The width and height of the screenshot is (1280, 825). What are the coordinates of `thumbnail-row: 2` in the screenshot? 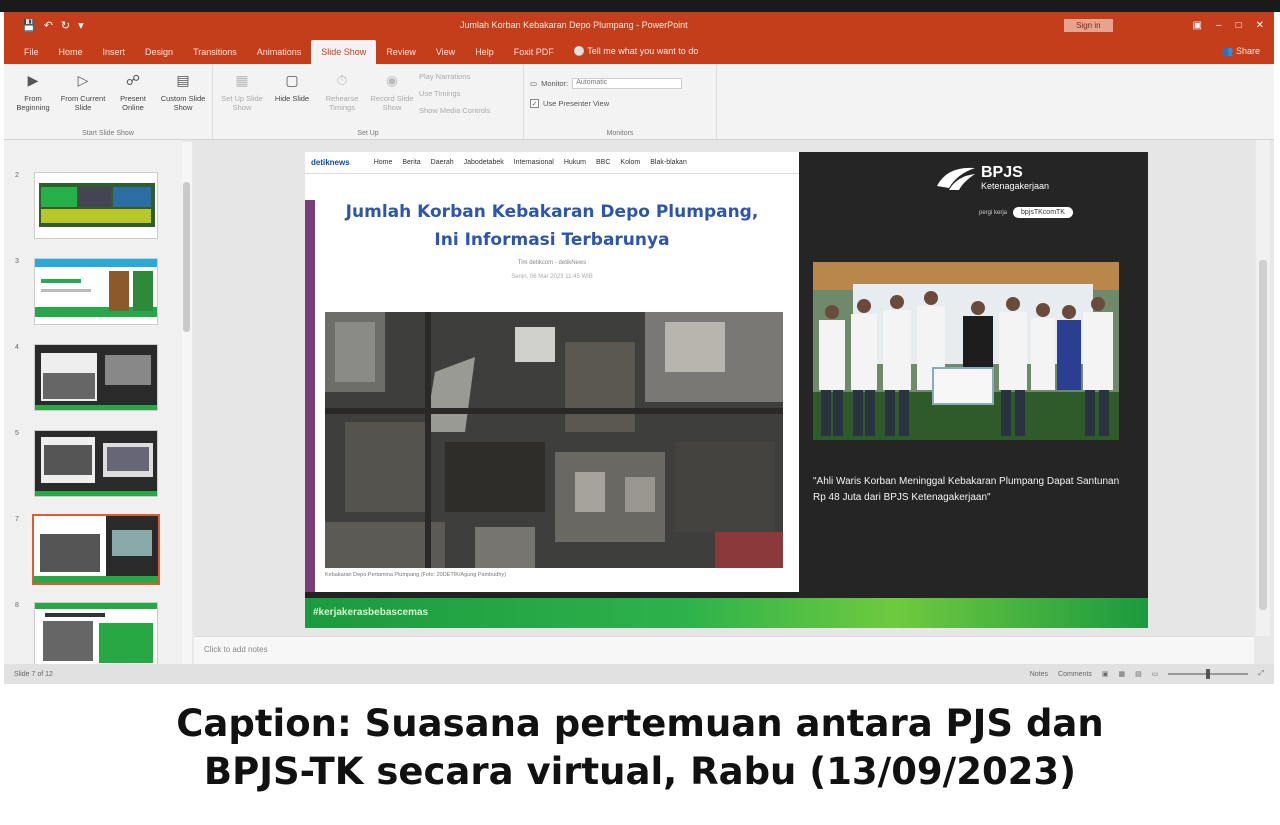 It's located at (89, 207).